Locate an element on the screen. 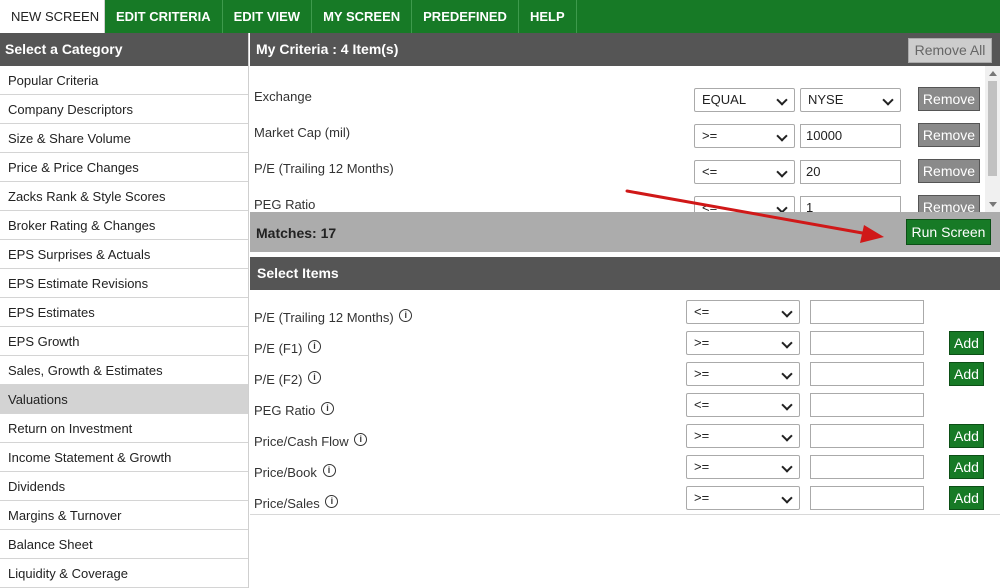  select-item-label: P/E (Trailing 12 Months) i is located at coordinates (333, 317).